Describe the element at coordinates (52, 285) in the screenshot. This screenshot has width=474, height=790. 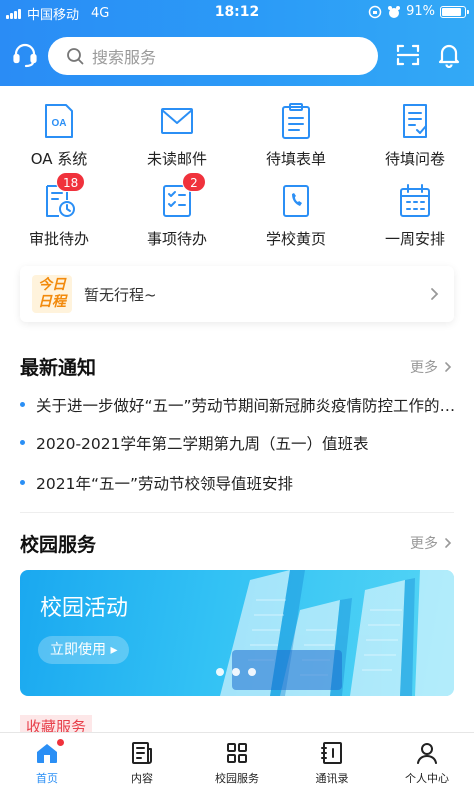
I see `tag-line-1: 今日` at that location.